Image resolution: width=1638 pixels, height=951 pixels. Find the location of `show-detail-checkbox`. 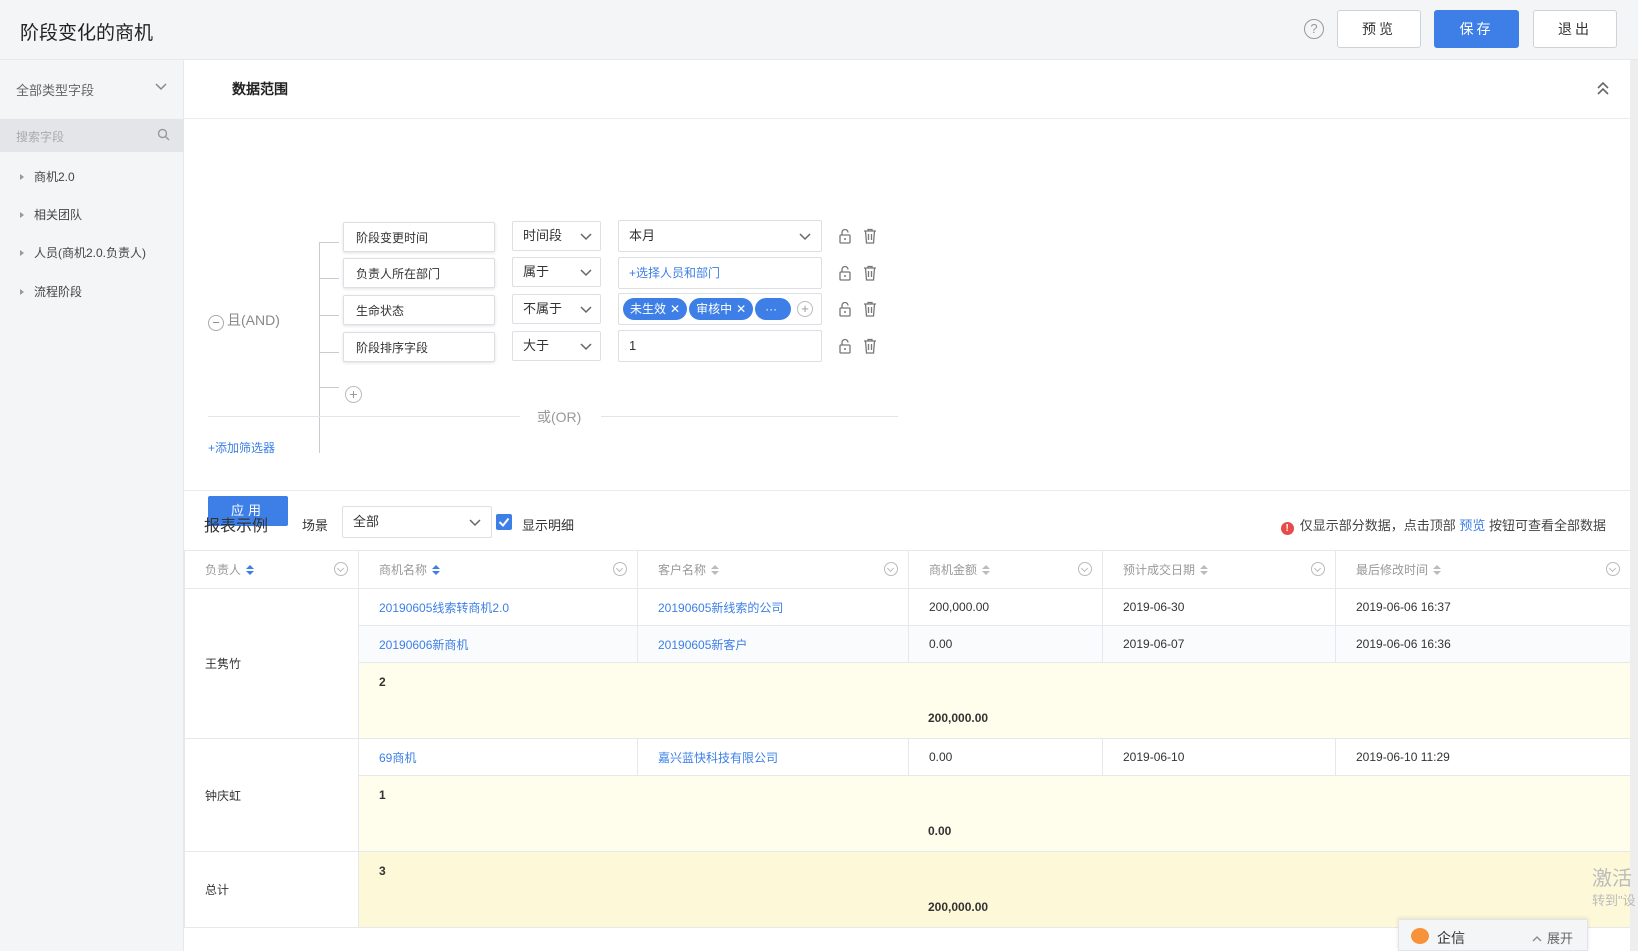

show-detail-checkbox is located at coordinates (504, 522).